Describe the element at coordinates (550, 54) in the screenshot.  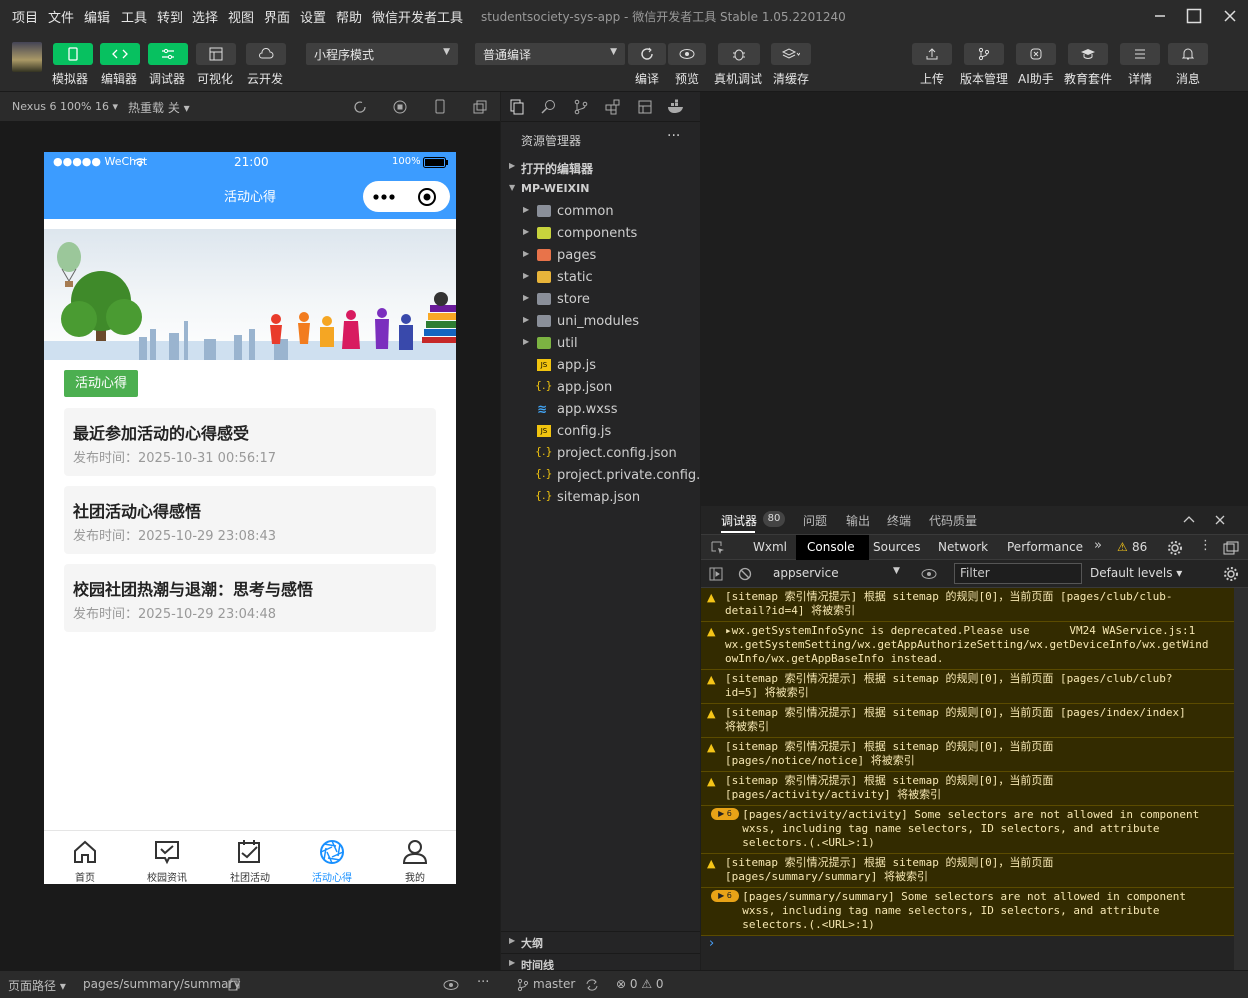
I see `compile-select: 普通编译 ▼` at that location.